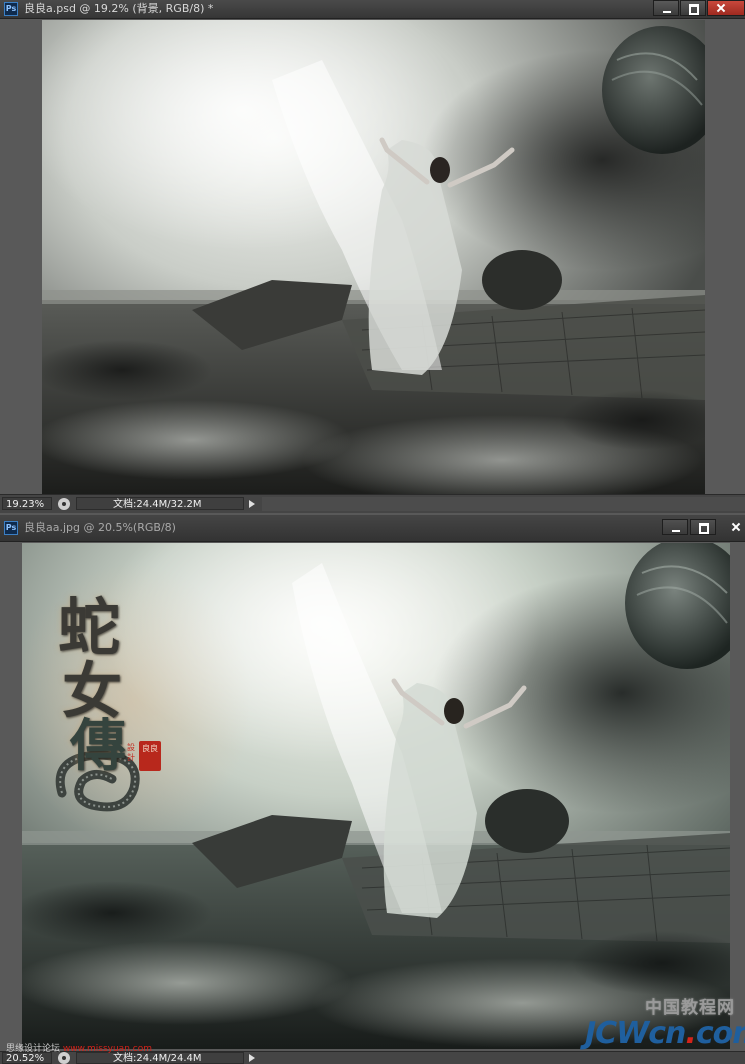 This screenshot has height=1064, width=745. What do you see at coordinates (635, 1033) in the screenshot?
I see `watermark-en-part1: JCWcn` at bounding box center [635, 1033].